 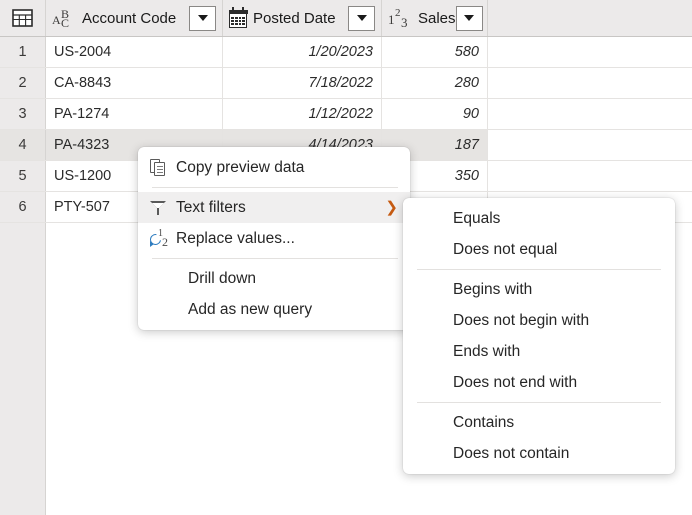 I want to click on copy-icon, so click(x=163, y=167).